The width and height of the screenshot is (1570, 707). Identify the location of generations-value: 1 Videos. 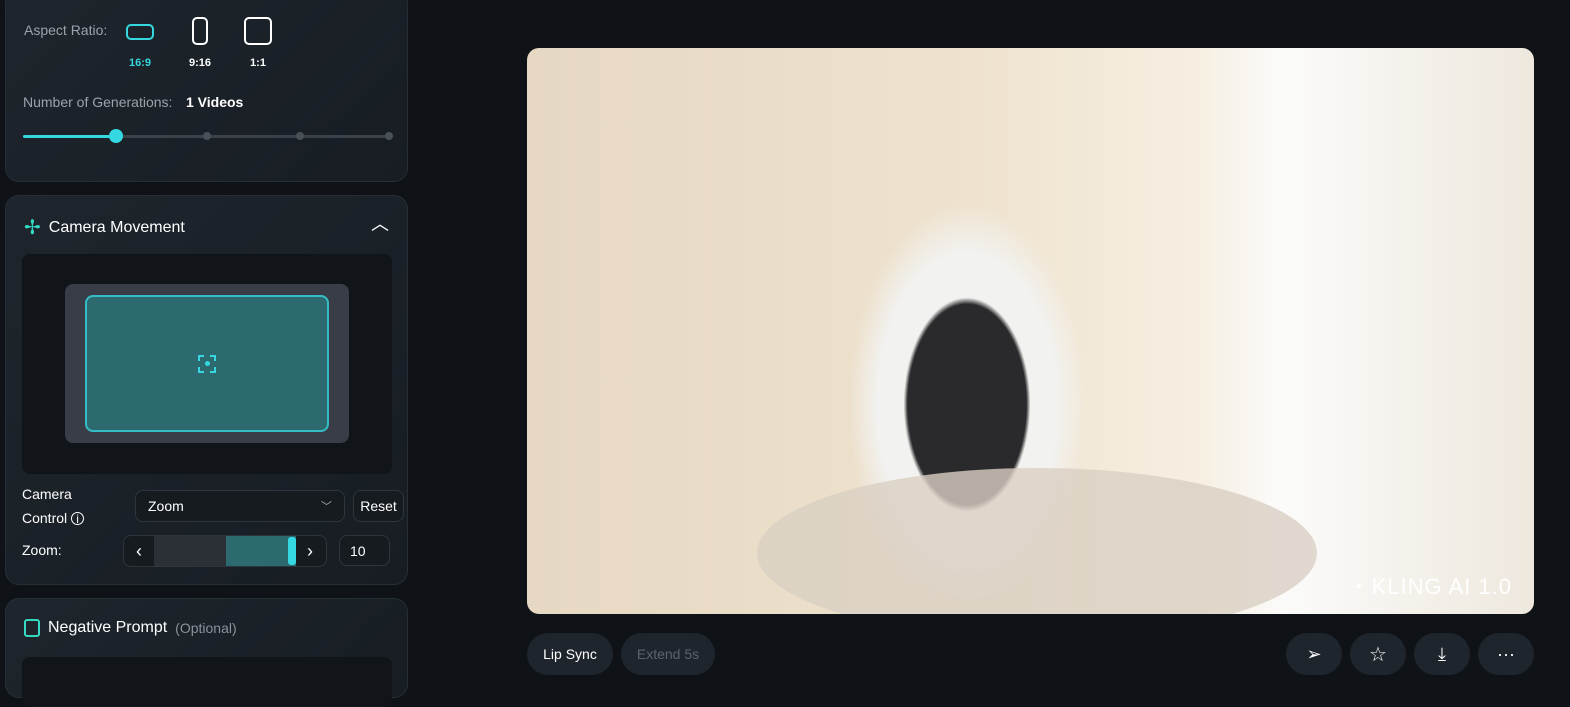
(215, 102).